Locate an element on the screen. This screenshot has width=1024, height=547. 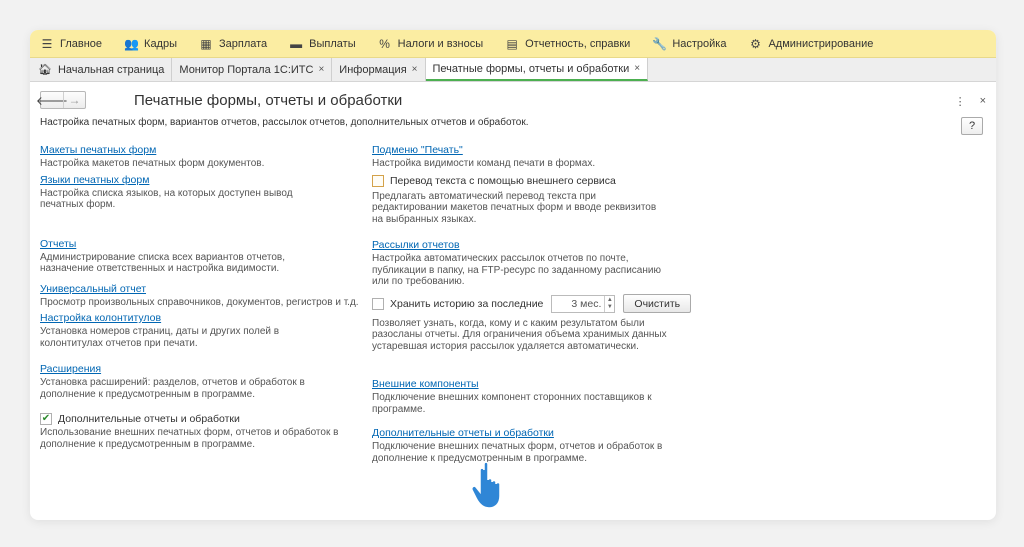
menu-item-label: Отчетность, справки is located at coordinates (578, 43).